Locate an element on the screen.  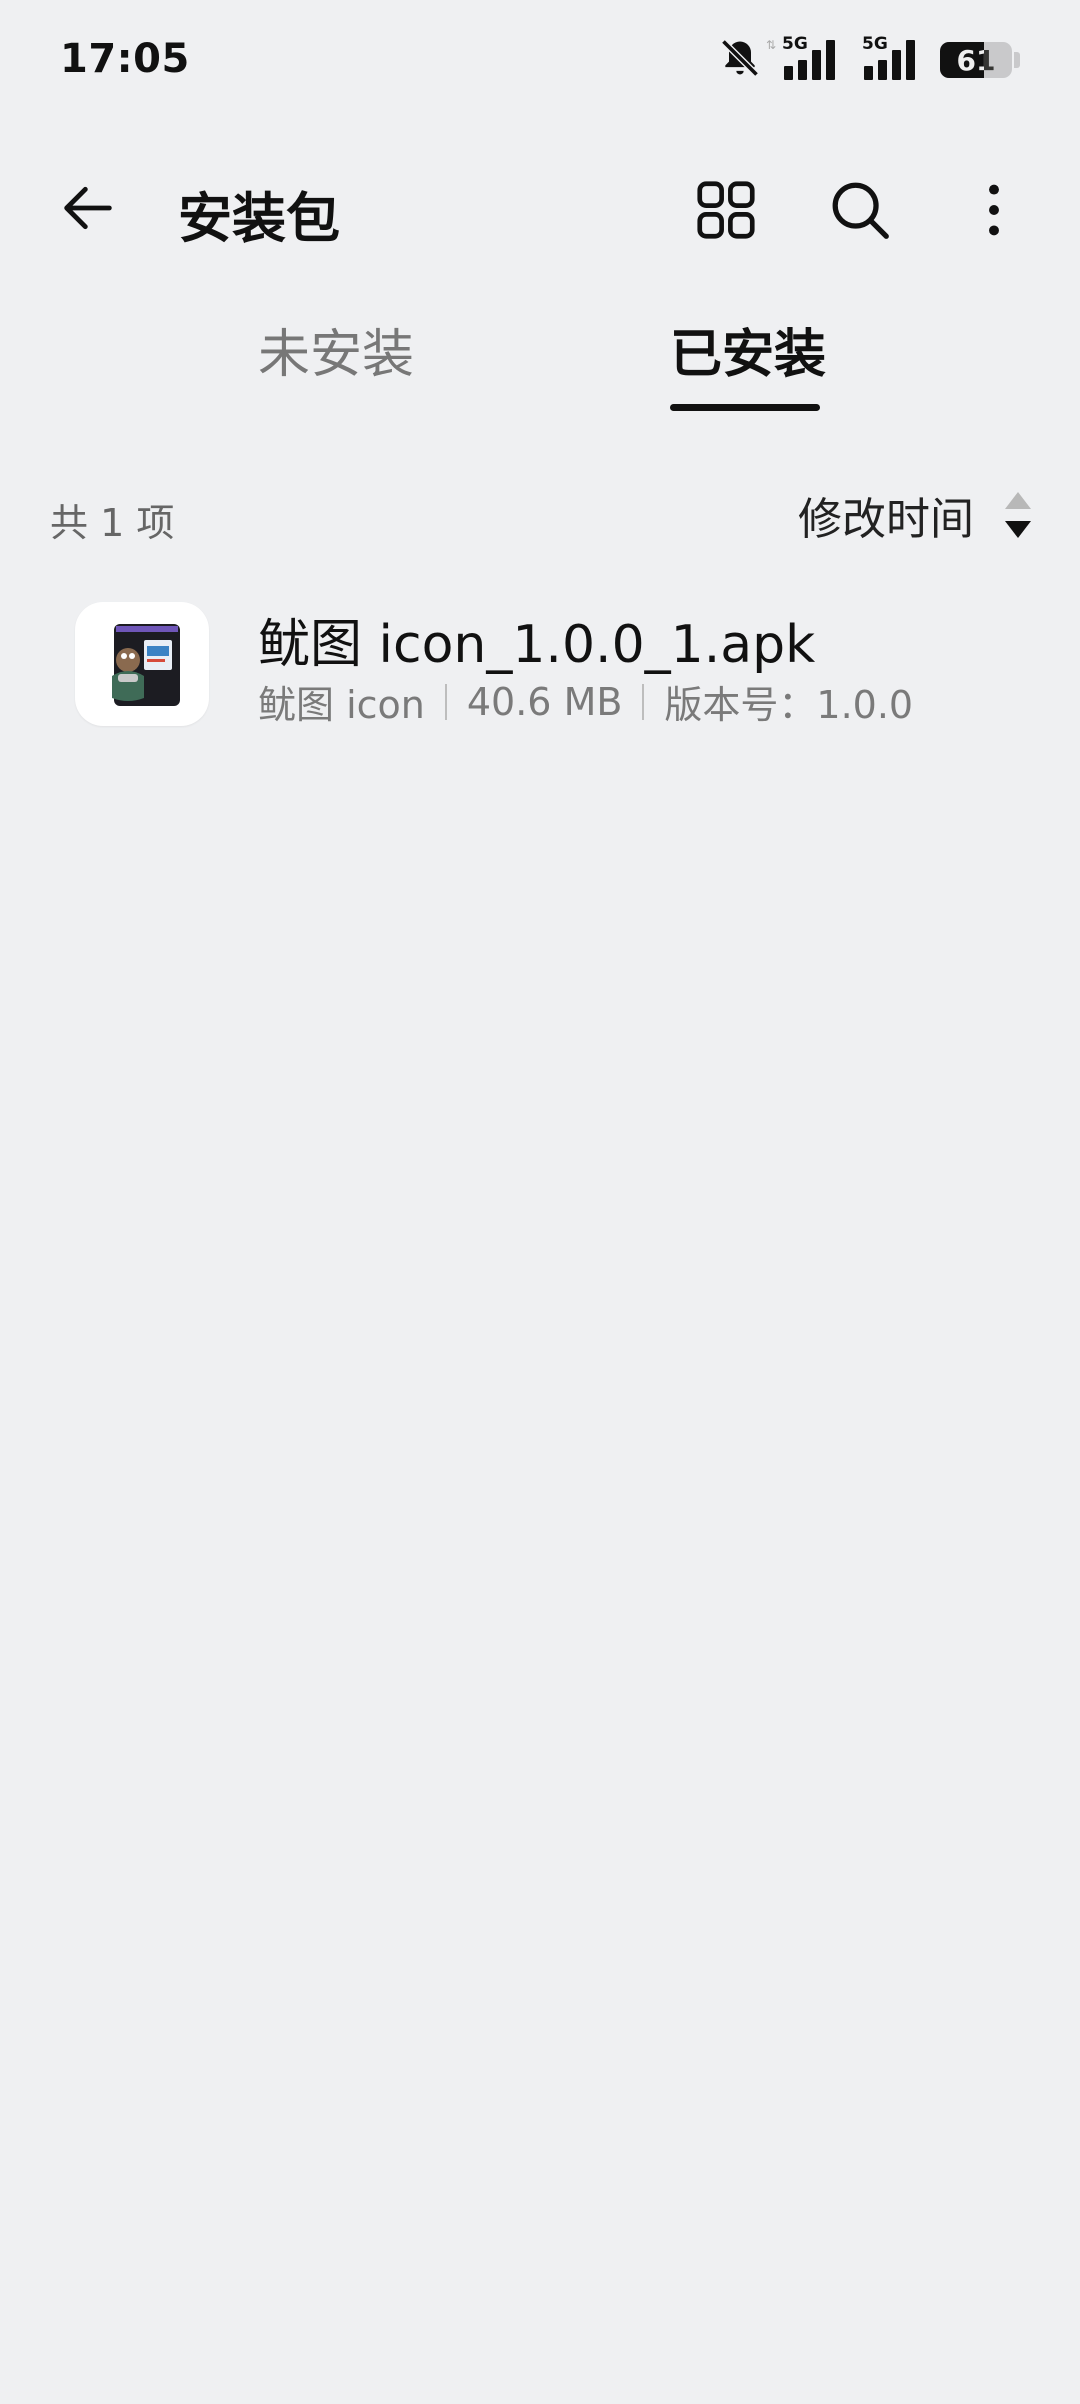
item-count: 共 1 项 is located at coordinates (112, 523).